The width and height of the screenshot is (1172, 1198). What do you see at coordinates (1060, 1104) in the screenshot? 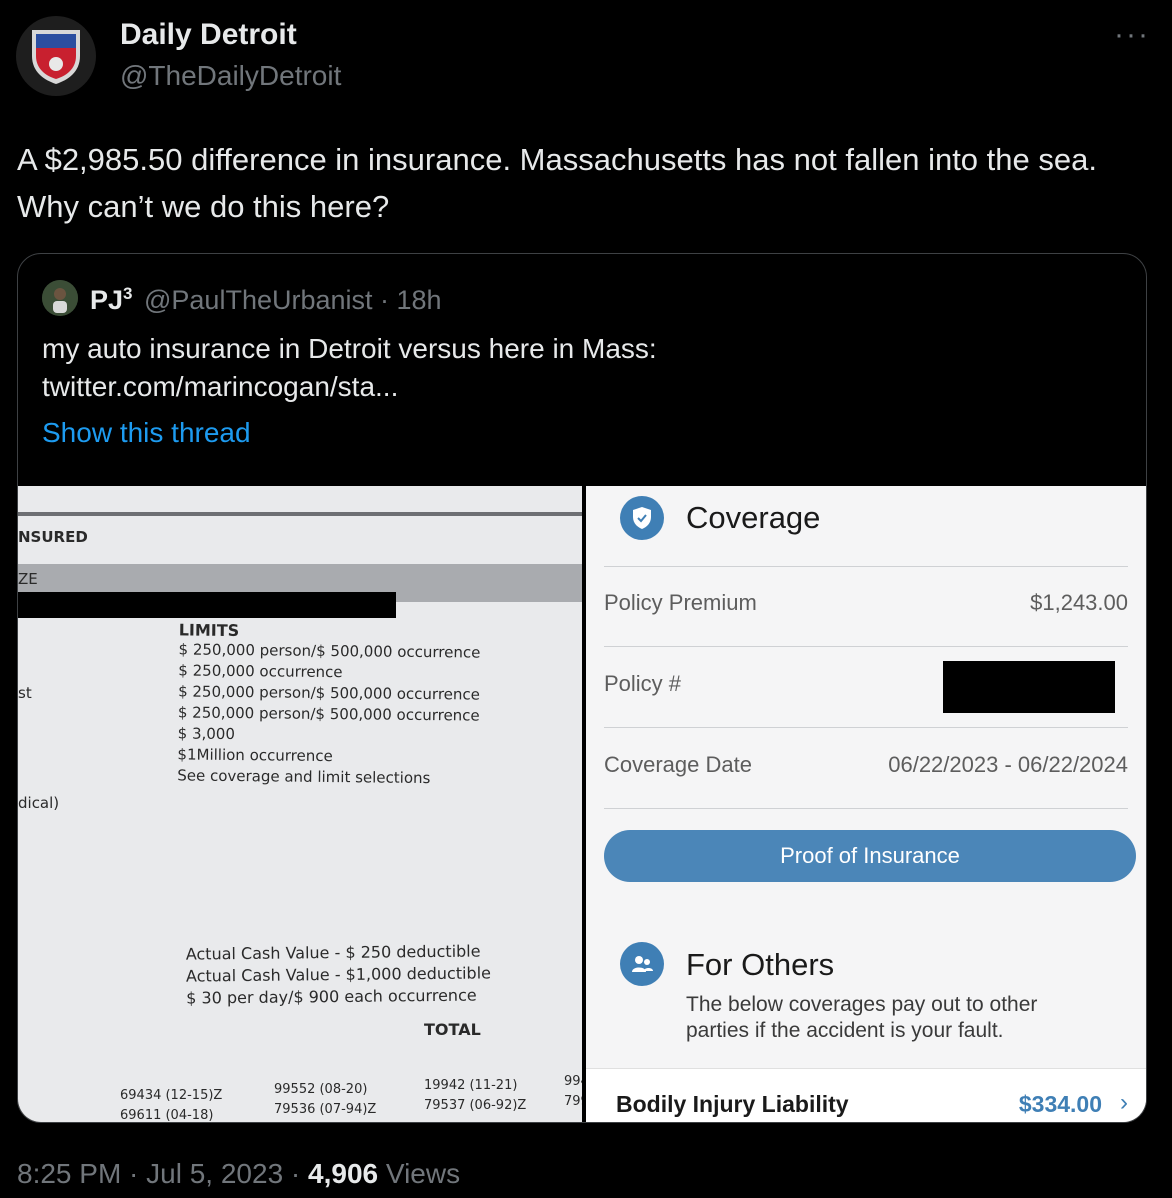
I see `bodily-injury-value: $334.00` at bounding box center [1060, 1104].